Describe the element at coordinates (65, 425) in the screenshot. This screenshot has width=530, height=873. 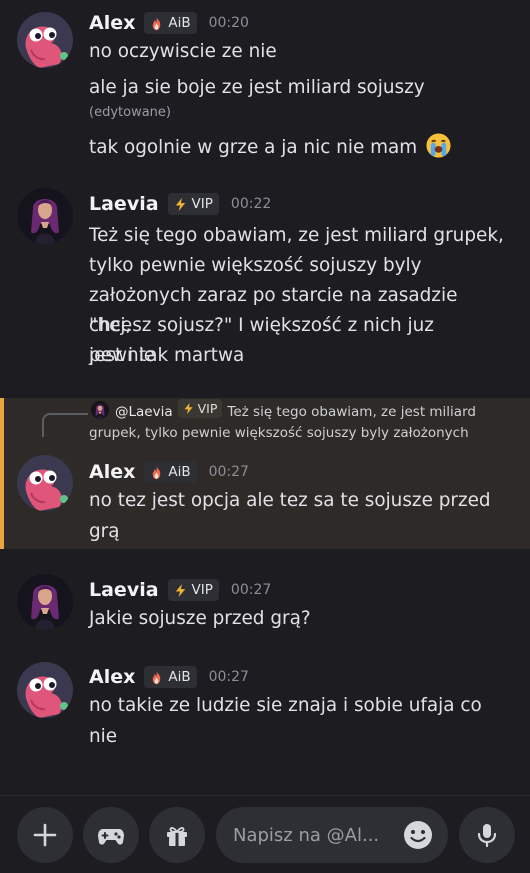
I see `reply-connector` at that location.